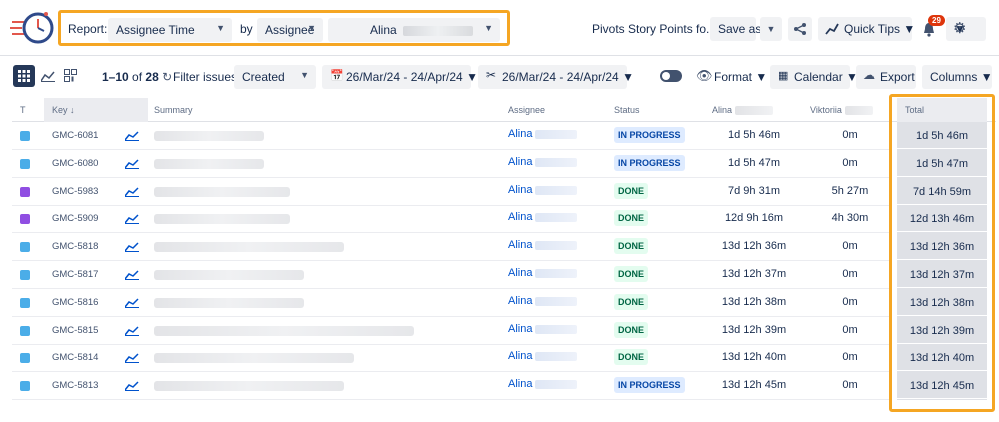 The width and height of the screenshot is (999, 422). Describe the element at coordinates (206, 77) in the screenshot. I see `filter-issues-label: Filter issues:` at that location.